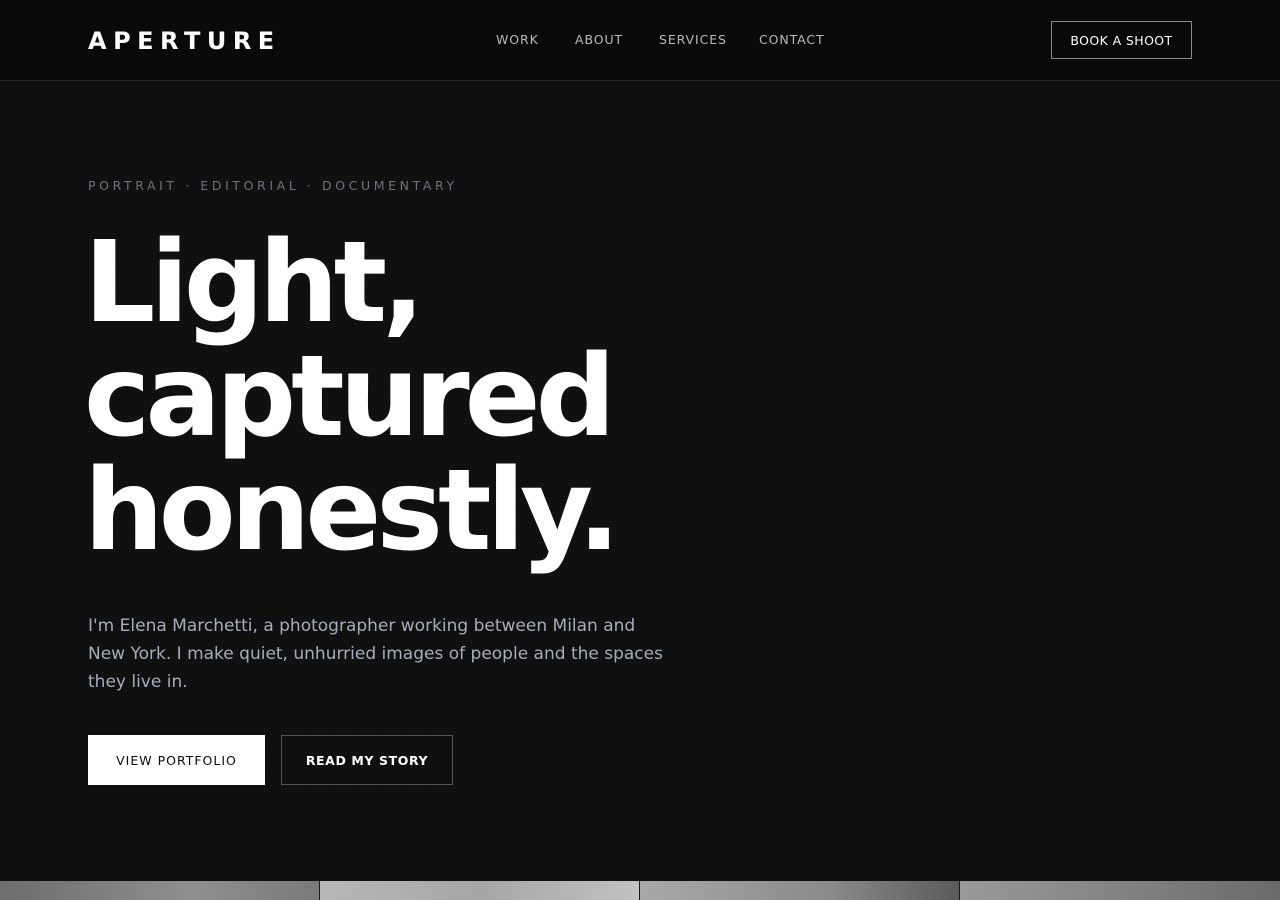 This screenshot has height=900, width=1280. What do you see at coordinates (535, 40) in the screenshot?
I see `nav-link-work: WORK` at bounding box center [535, 40].